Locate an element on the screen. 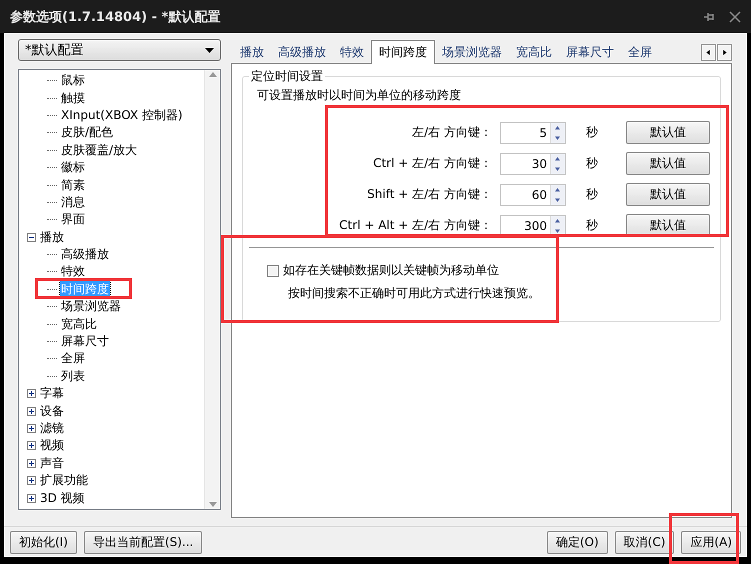 This screenshot has height=564, width=751. dropdown-arrow-icon is located at coordinates (209, 50).